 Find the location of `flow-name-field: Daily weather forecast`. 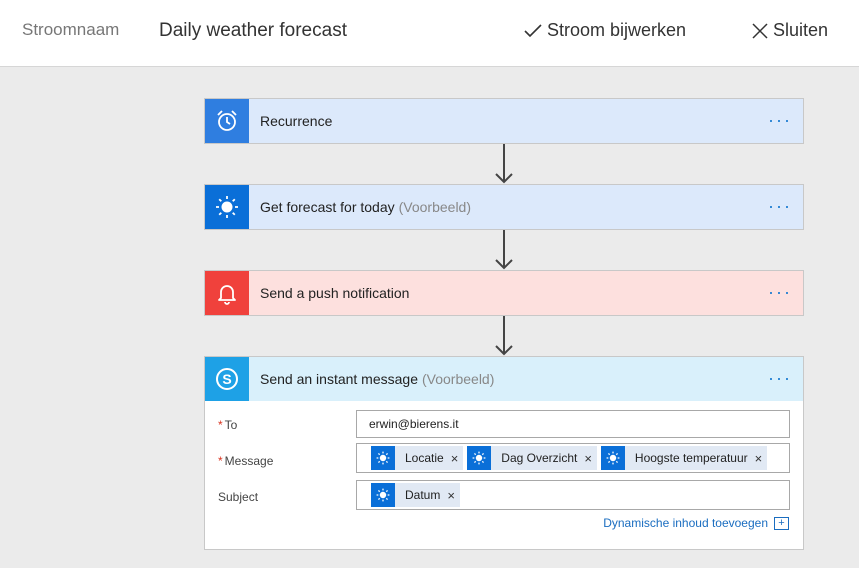

flow-name-field: Daily weather forecast is located at coordinates (253, 31).